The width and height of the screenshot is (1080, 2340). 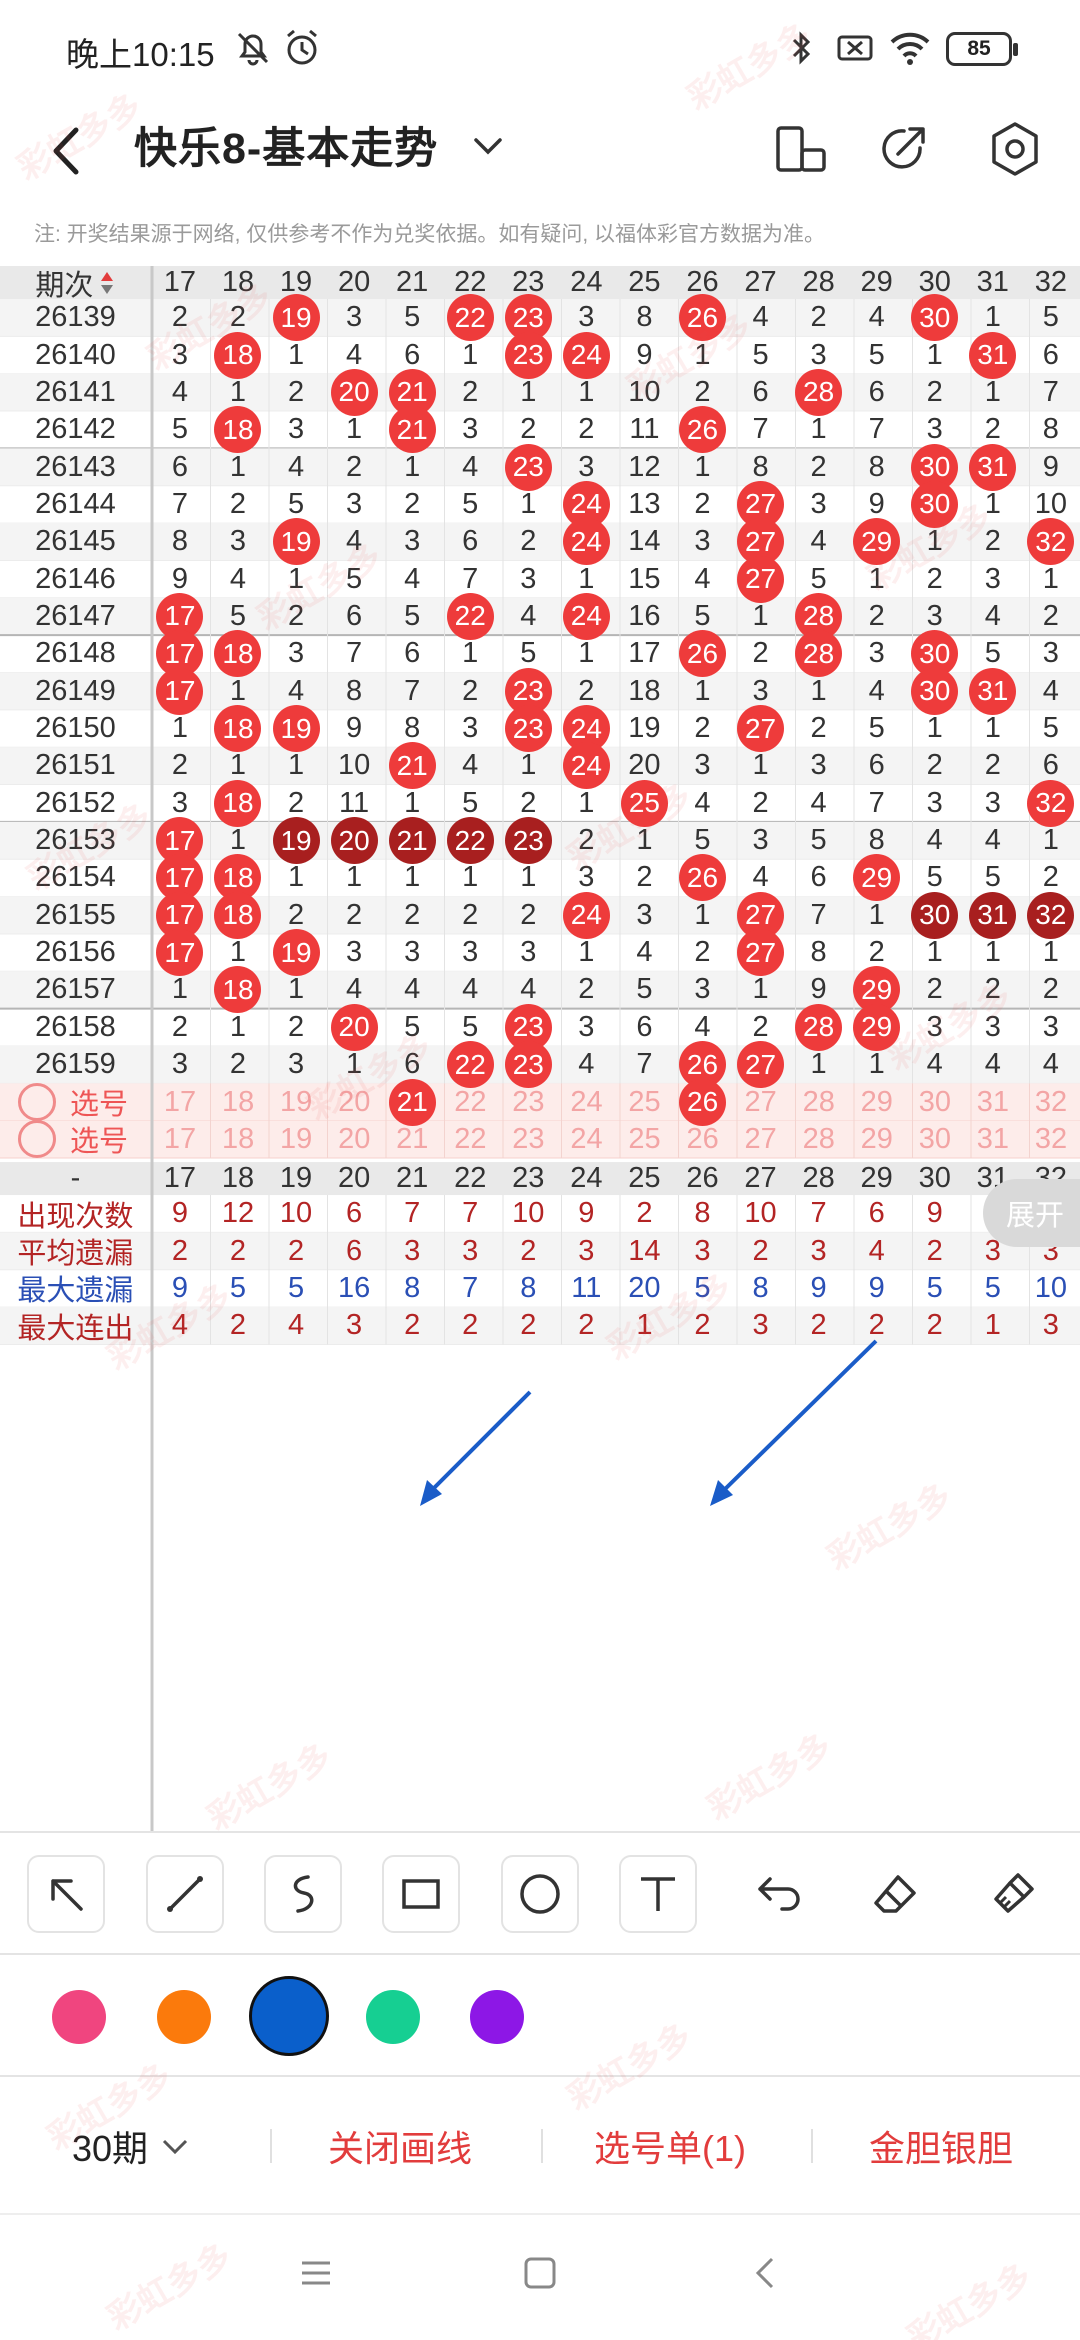 What do you see at coordinates (777, 1894) in the screenshot?
I see `tool-undo` at bounding box center [777, 1894].